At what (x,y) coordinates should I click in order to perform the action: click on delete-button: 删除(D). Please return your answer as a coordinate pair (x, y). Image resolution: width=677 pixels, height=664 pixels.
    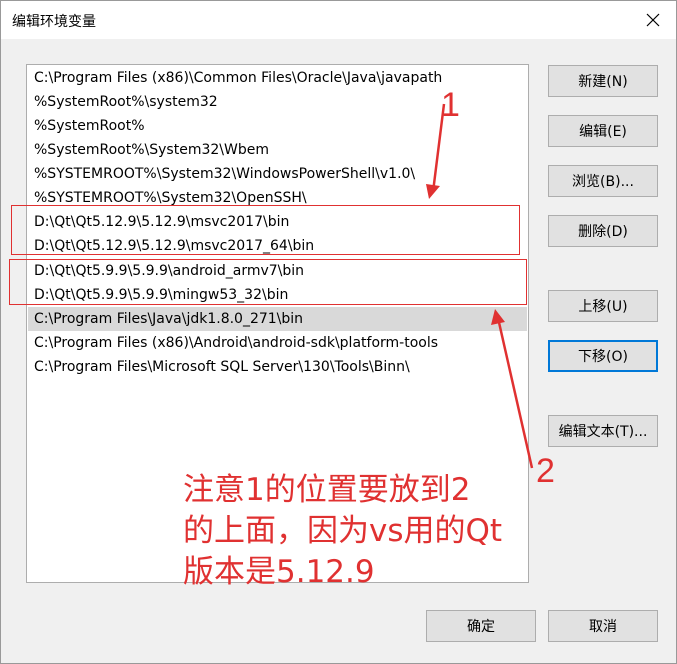
    Looking at the image, I should click on (603, 231).